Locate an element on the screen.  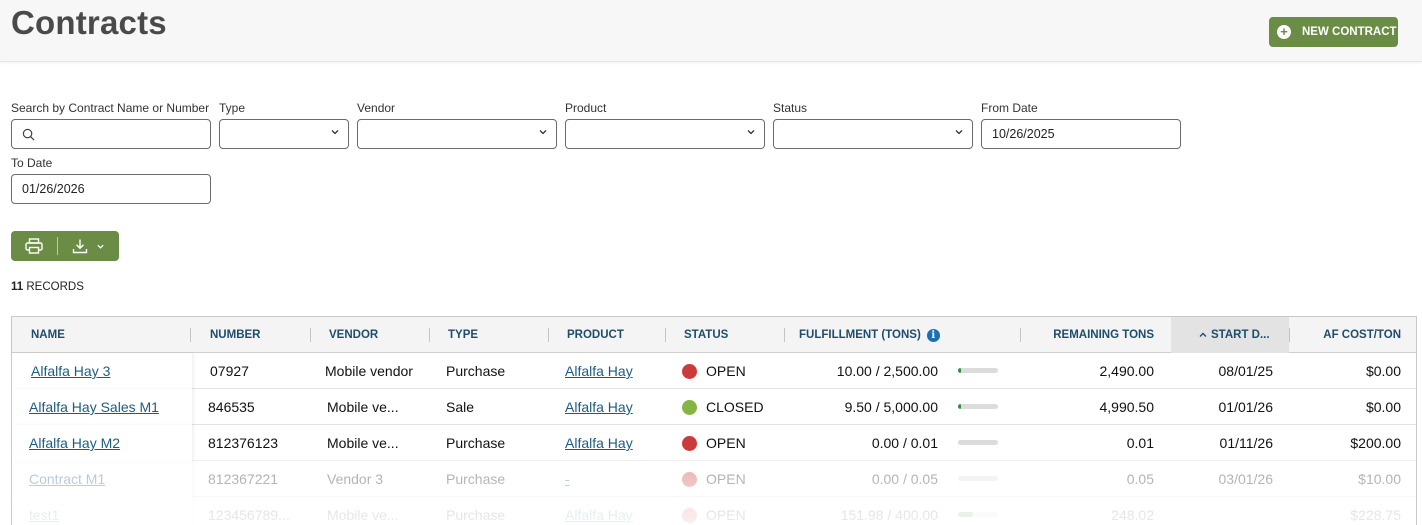
from-date-value: 10/26/2025 is located at coordinates (1023, 134).